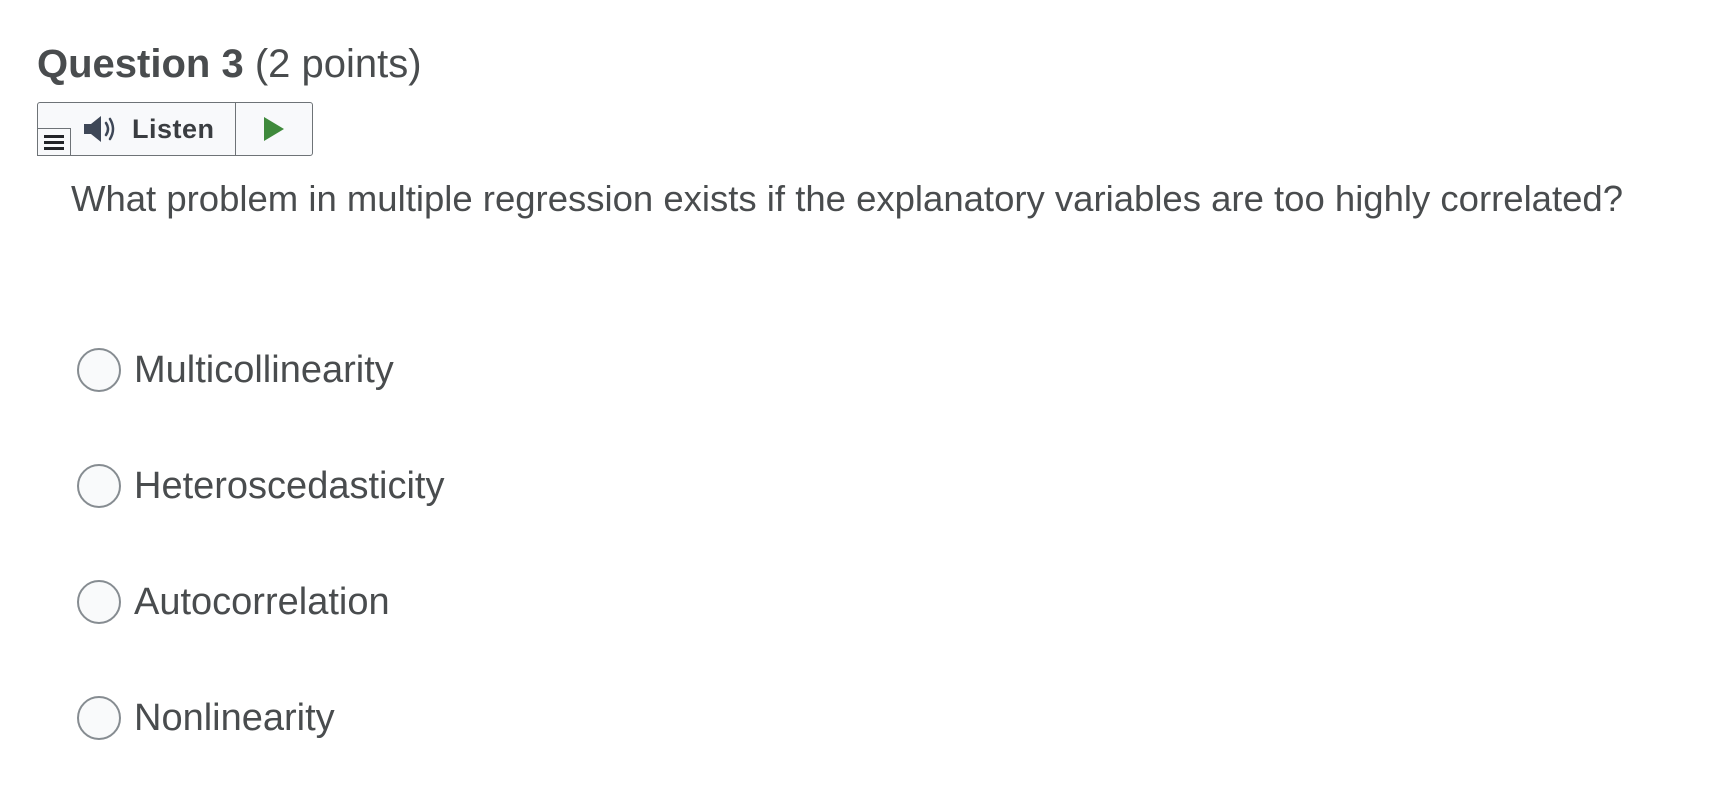  I want to click on listen-label: Listen, so click(173, 128).